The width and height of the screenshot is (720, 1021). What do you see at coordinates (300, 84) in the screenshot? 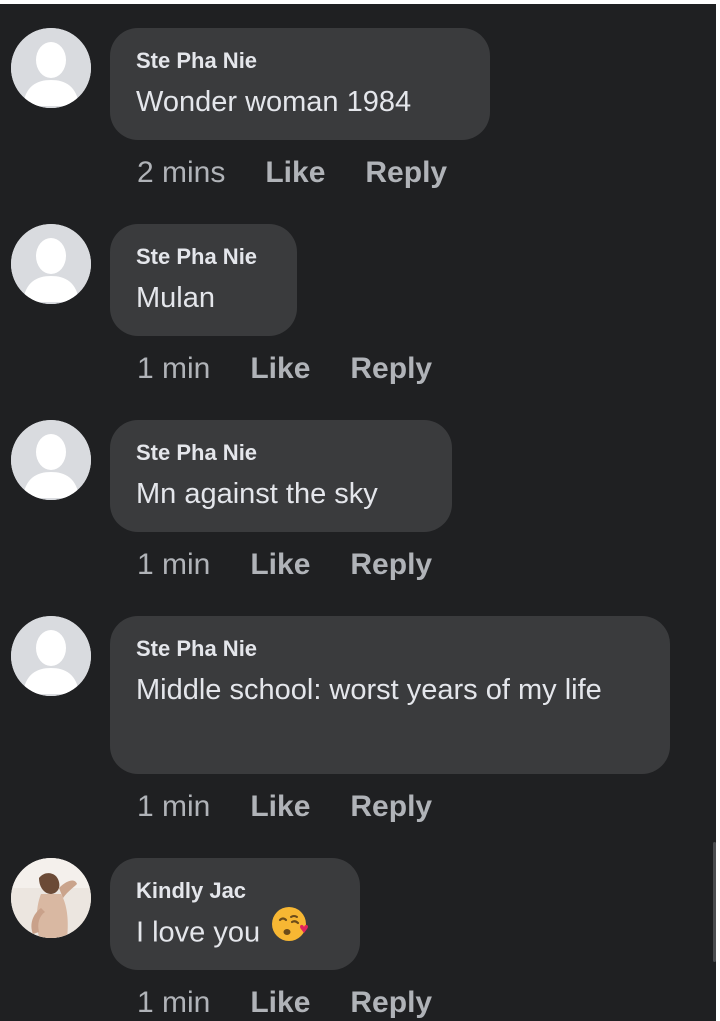
I see `comment-bubble: Ste Pha Nie Wonder woman 1984` at bounding box center [300, 84].